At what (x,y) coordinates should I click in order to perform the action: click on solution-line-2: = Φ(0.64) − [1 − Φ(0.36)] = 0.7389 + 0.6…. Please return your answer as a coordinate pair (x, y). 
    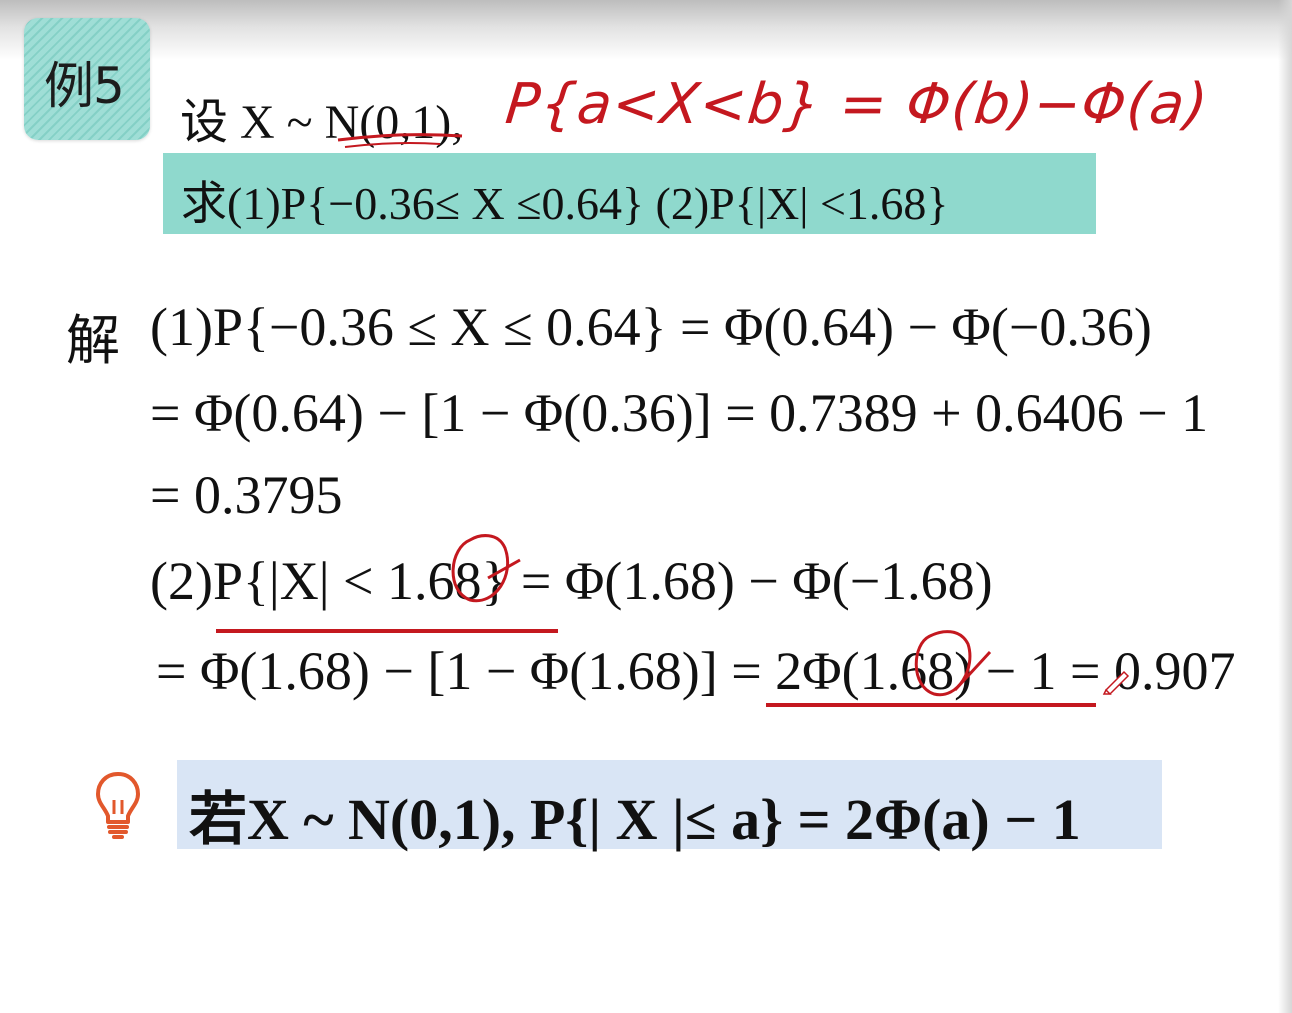
    Looking at the image, I should click on (679, 413).